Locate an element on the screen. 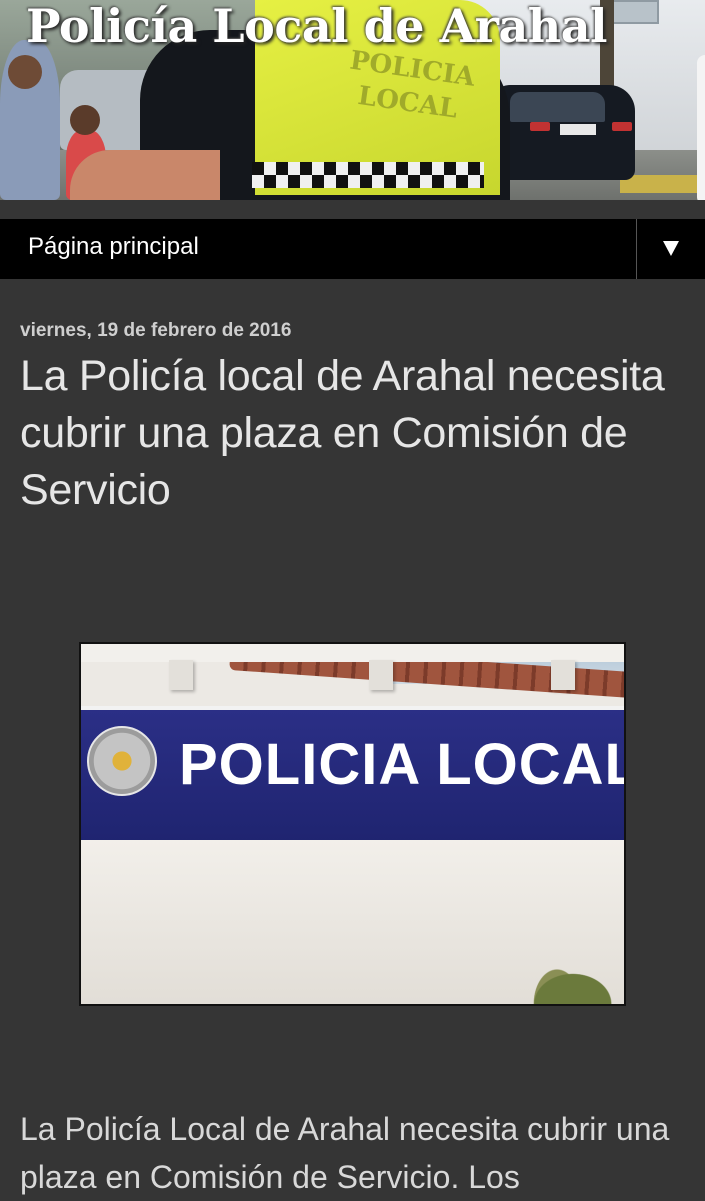 The width and height of the screenshot is (705, 1201). banner-license-plate is located at coordinates (578, 129).